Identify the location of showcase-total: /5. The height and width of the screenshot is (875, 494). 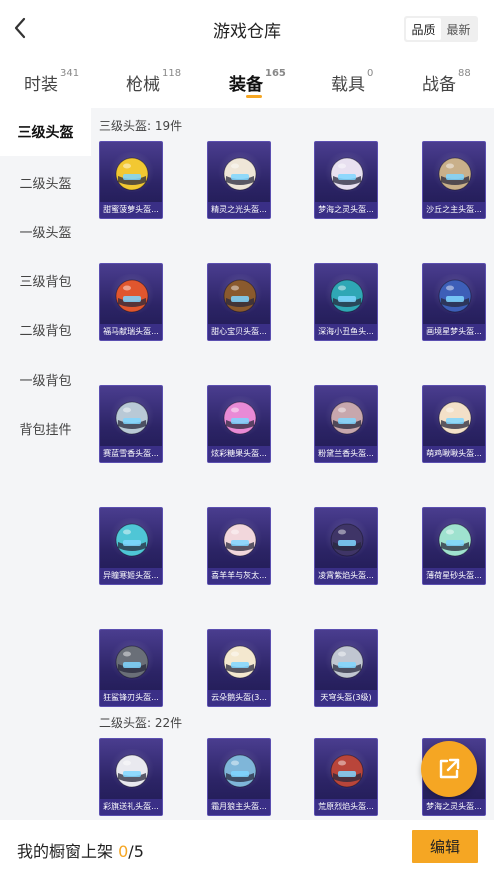
(136, 851).